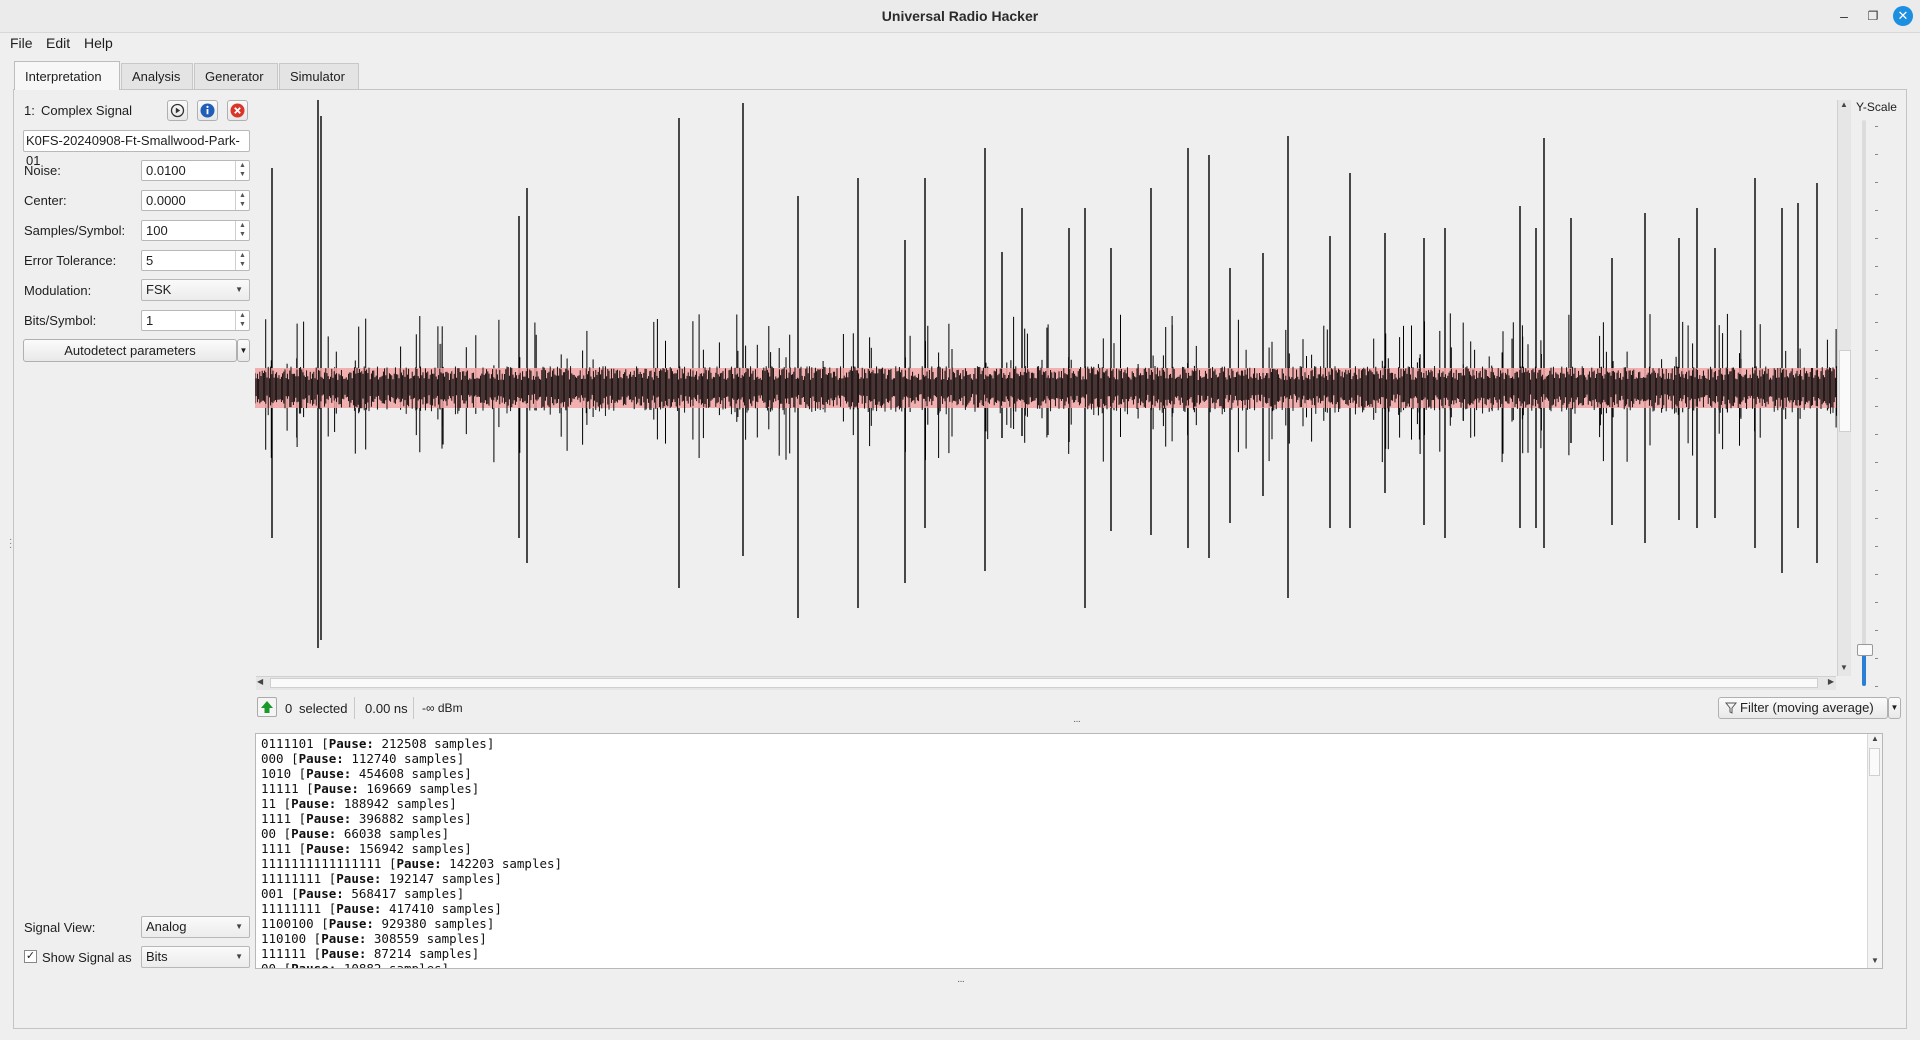 This screenshot has width=1920, height=1040. What do you see at coordinates (195, 320) in the screenshot?
I see `bits-per-symbol-spinbox: 1 ▲ ▼` at bounding box center [195, 320].